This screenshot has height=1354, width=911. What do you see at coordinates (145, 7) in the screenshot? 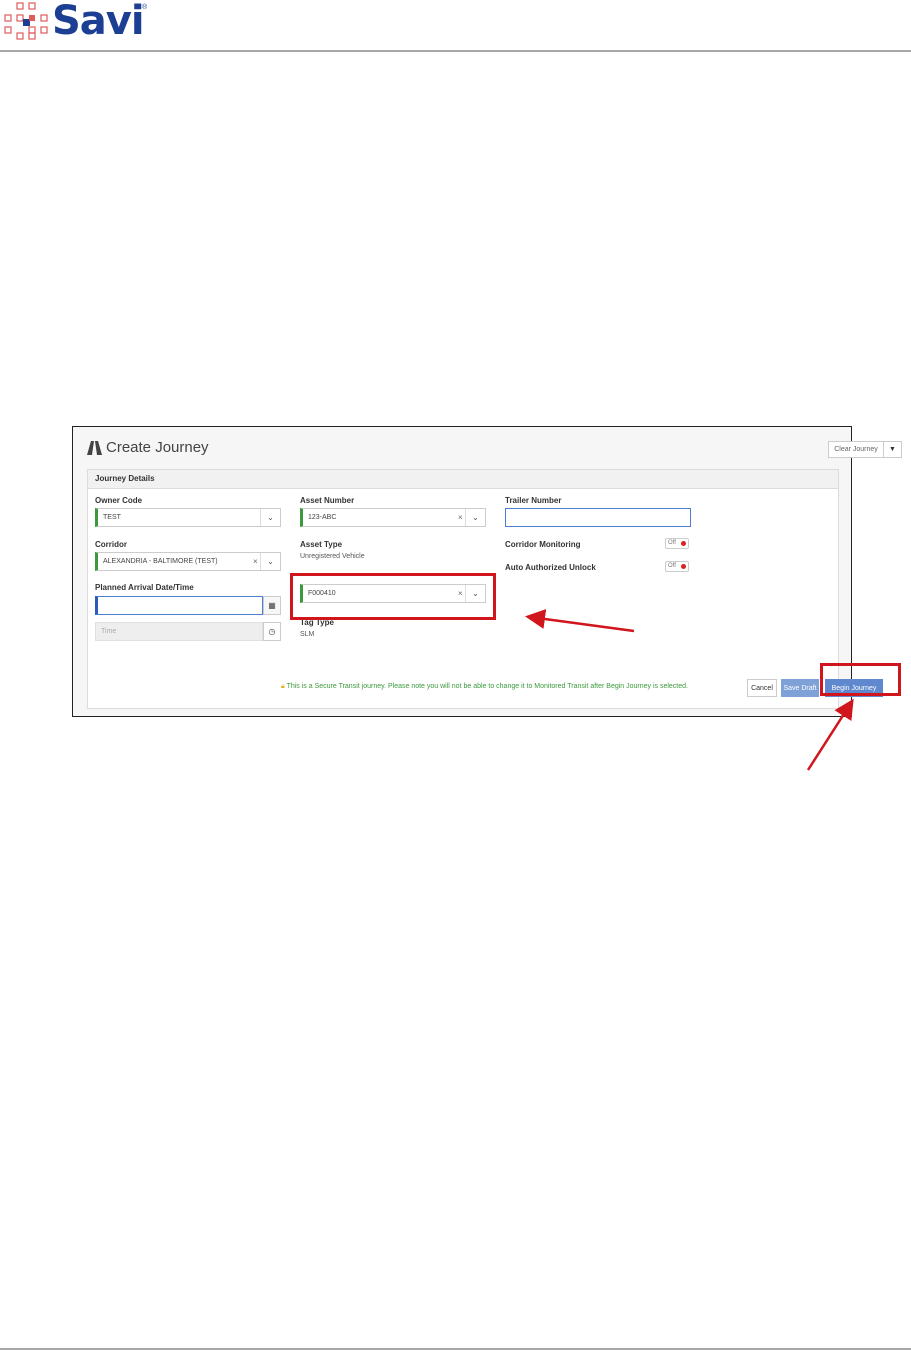
I see `logo-trademark: ®` at bounding box center [145, 7].